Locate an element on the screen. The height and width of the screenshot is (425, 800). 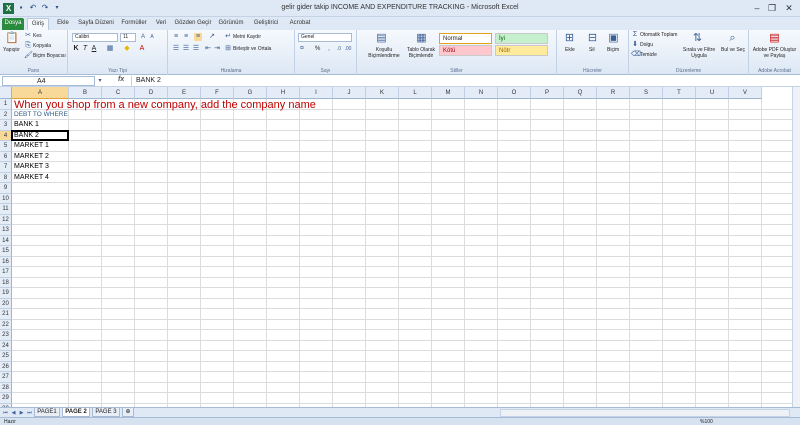
row-header-2: 2 is located at coordinates (6, 114).